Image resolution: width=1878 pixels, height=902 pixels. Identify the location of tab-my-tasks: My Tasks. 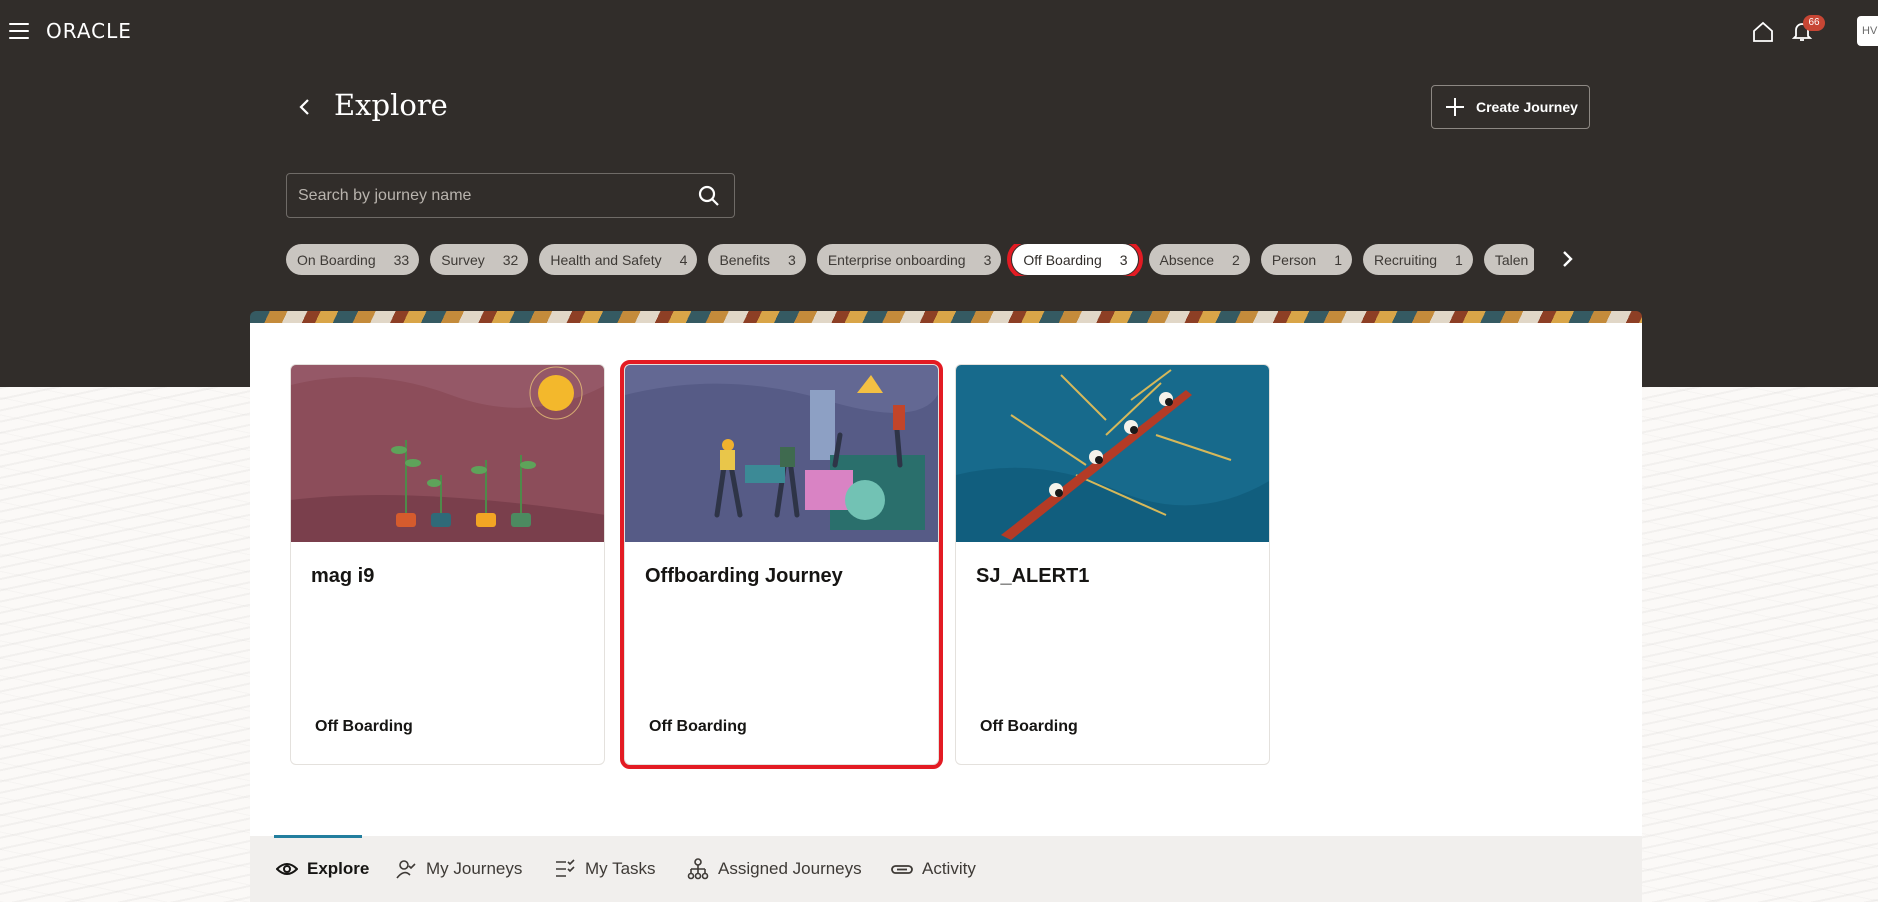
(605, 869).